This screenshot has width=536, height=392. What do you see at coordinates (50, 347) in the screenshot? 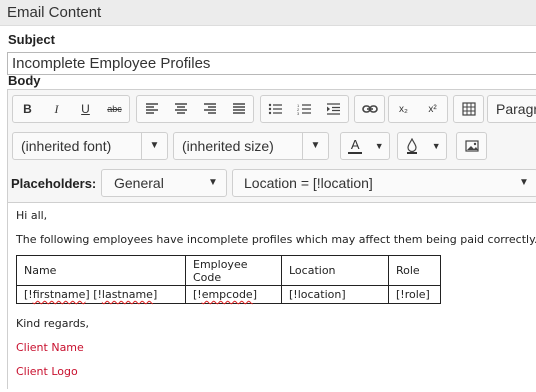
I see `client-name-text: Client Name` at bounding box center [50, 347].